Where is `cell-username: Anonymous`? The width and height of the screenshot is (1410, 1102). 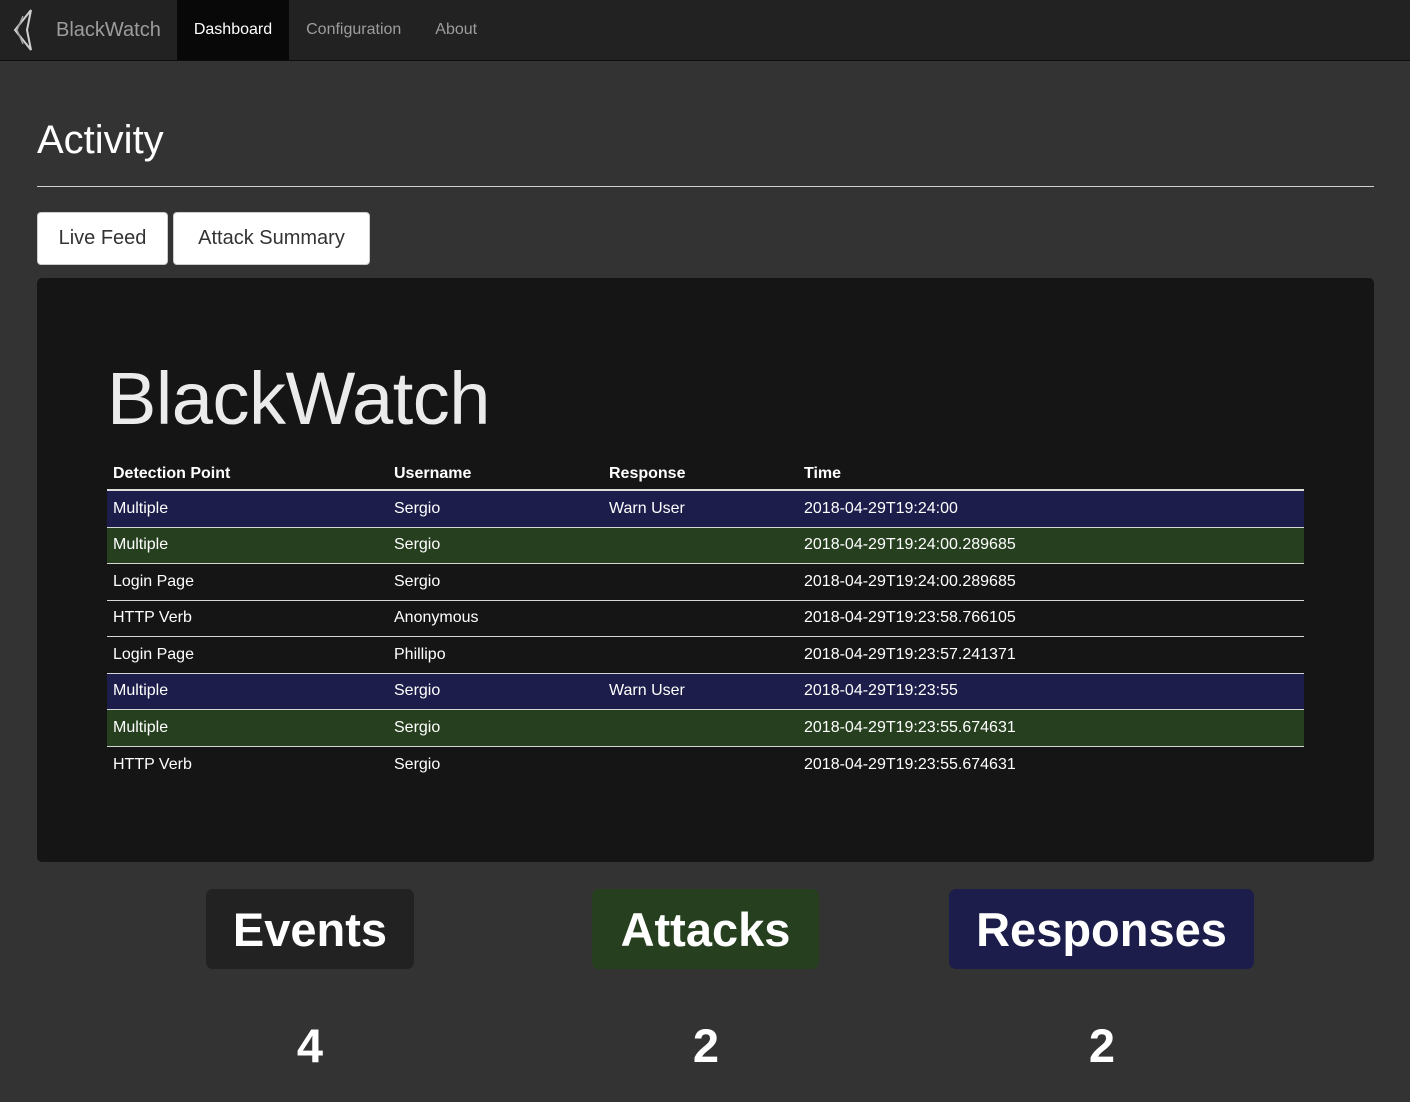
cell-username: Anonymous is located at coordinates (436, 618).